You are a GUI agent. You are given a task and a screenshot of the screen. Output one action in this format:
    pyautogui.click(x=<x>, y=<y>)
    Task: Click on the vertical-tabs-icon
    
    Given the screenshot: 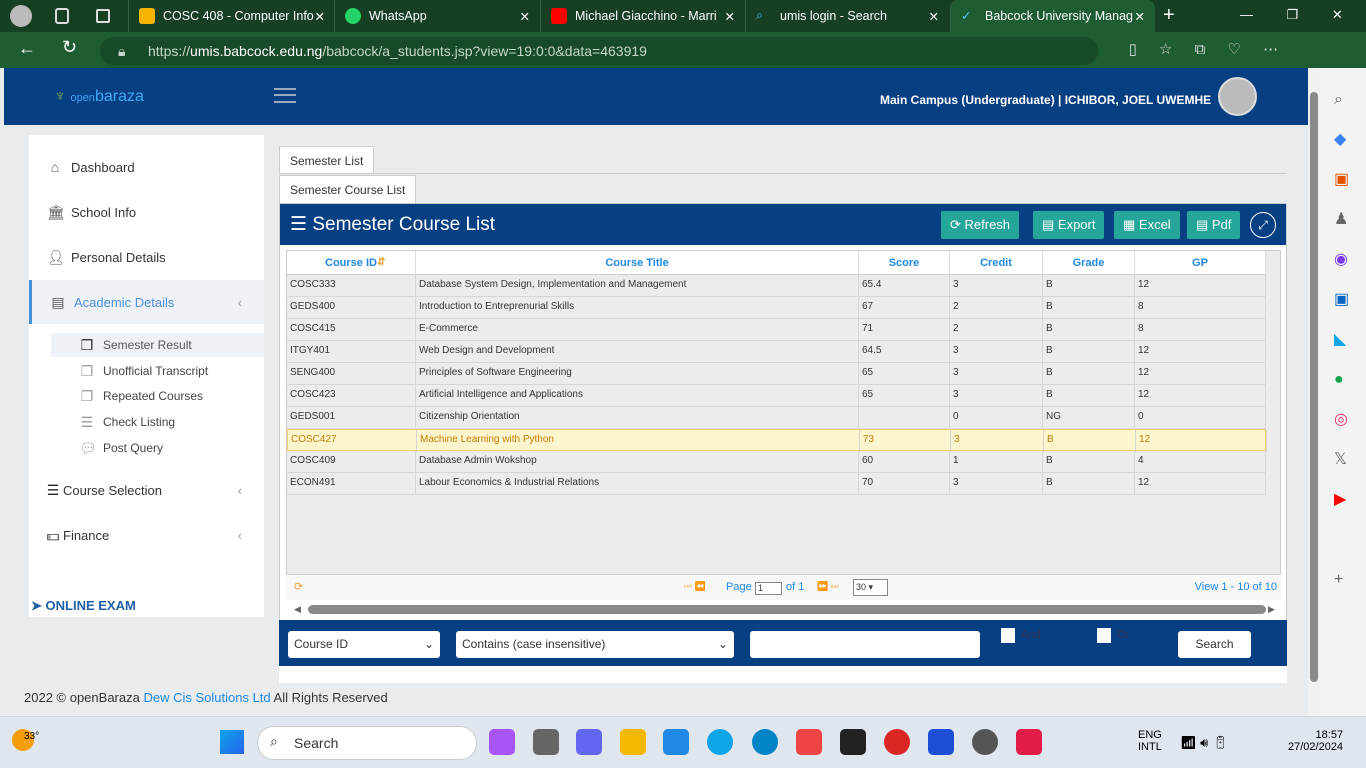 What is the action you would take?
    pyautogui.click(x=103, y=16)
    